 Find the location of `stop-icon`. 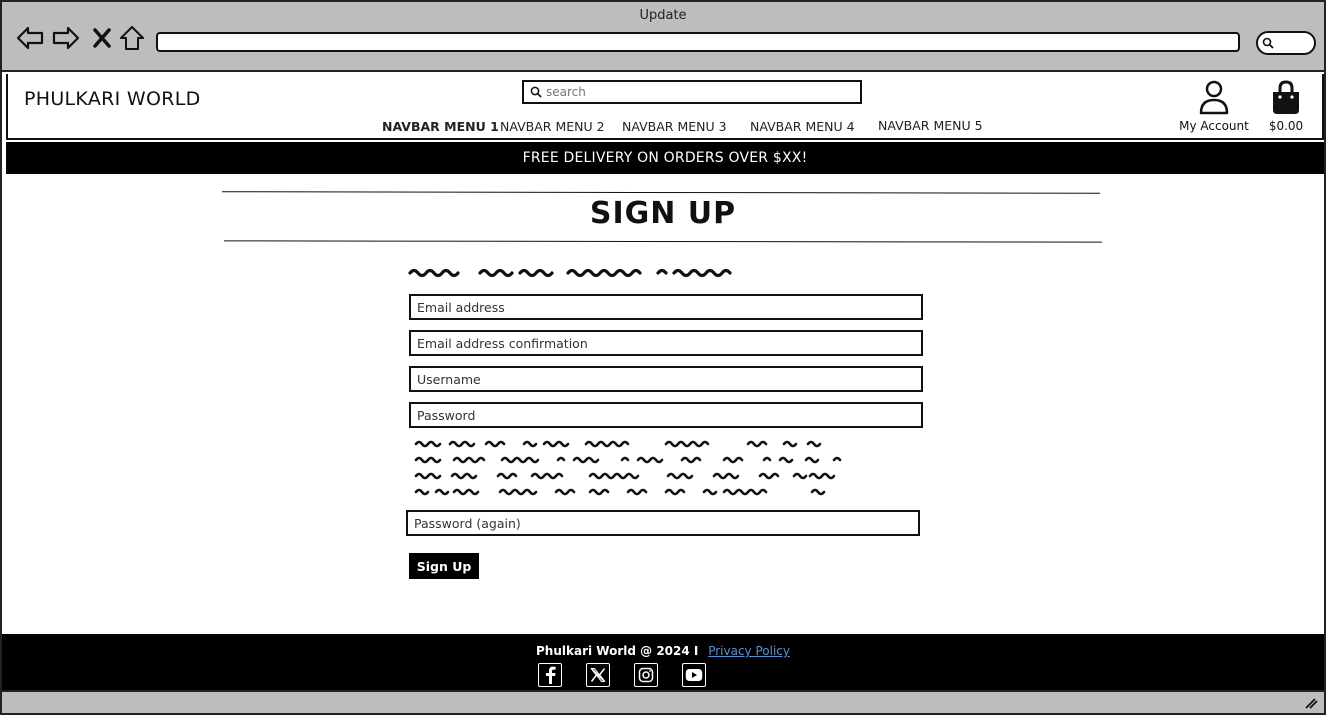

stop-icon is located at coordinates (102, 38).